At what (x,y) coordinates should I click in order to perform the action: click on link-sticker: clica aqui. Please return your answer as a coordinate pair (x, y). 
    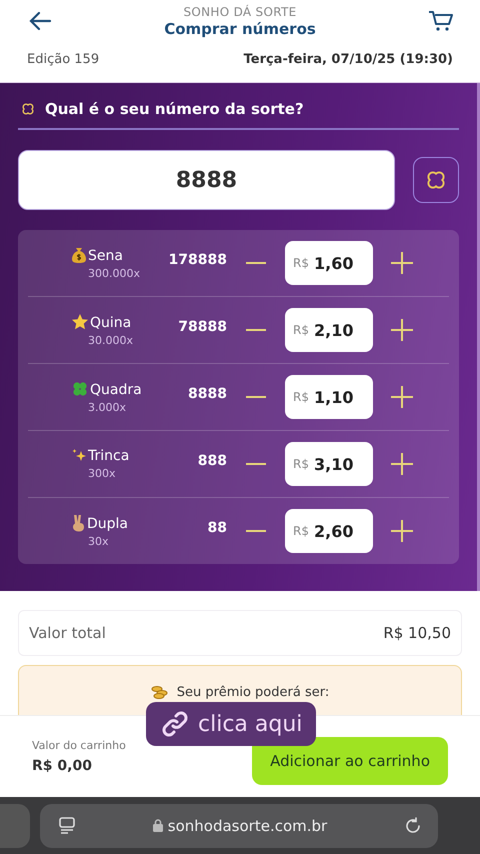
    Looking at the image, I should click on (231, 724).